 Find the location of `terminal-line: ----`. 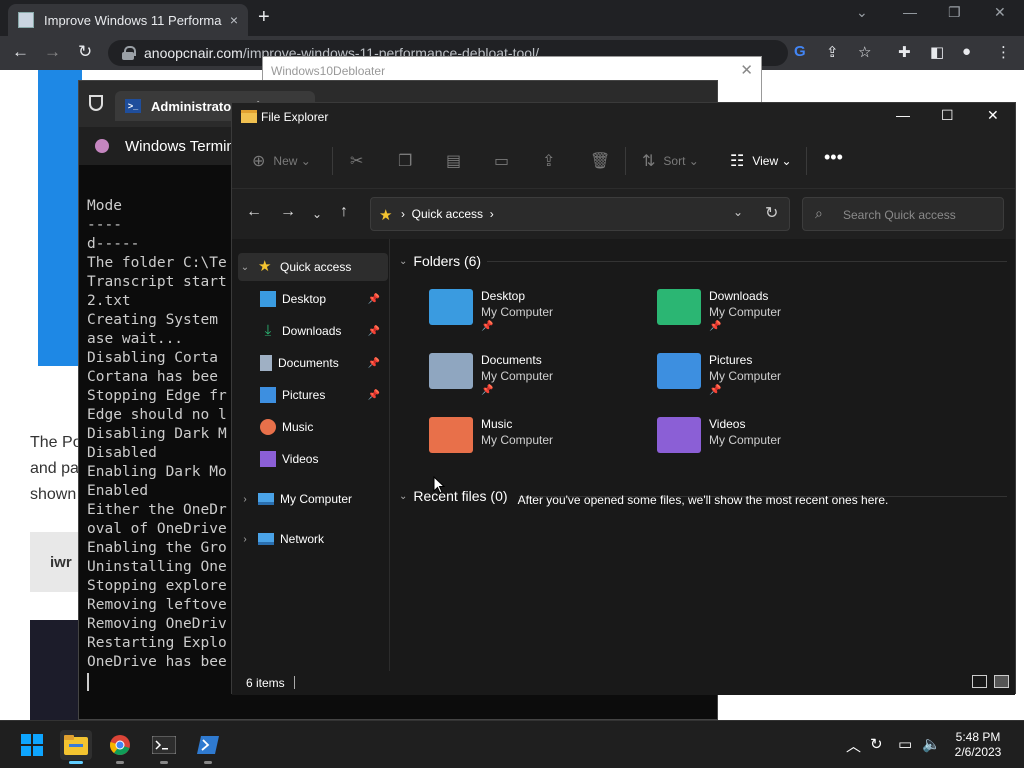

terminal-line: ---- is located at coordinates (104, 225).